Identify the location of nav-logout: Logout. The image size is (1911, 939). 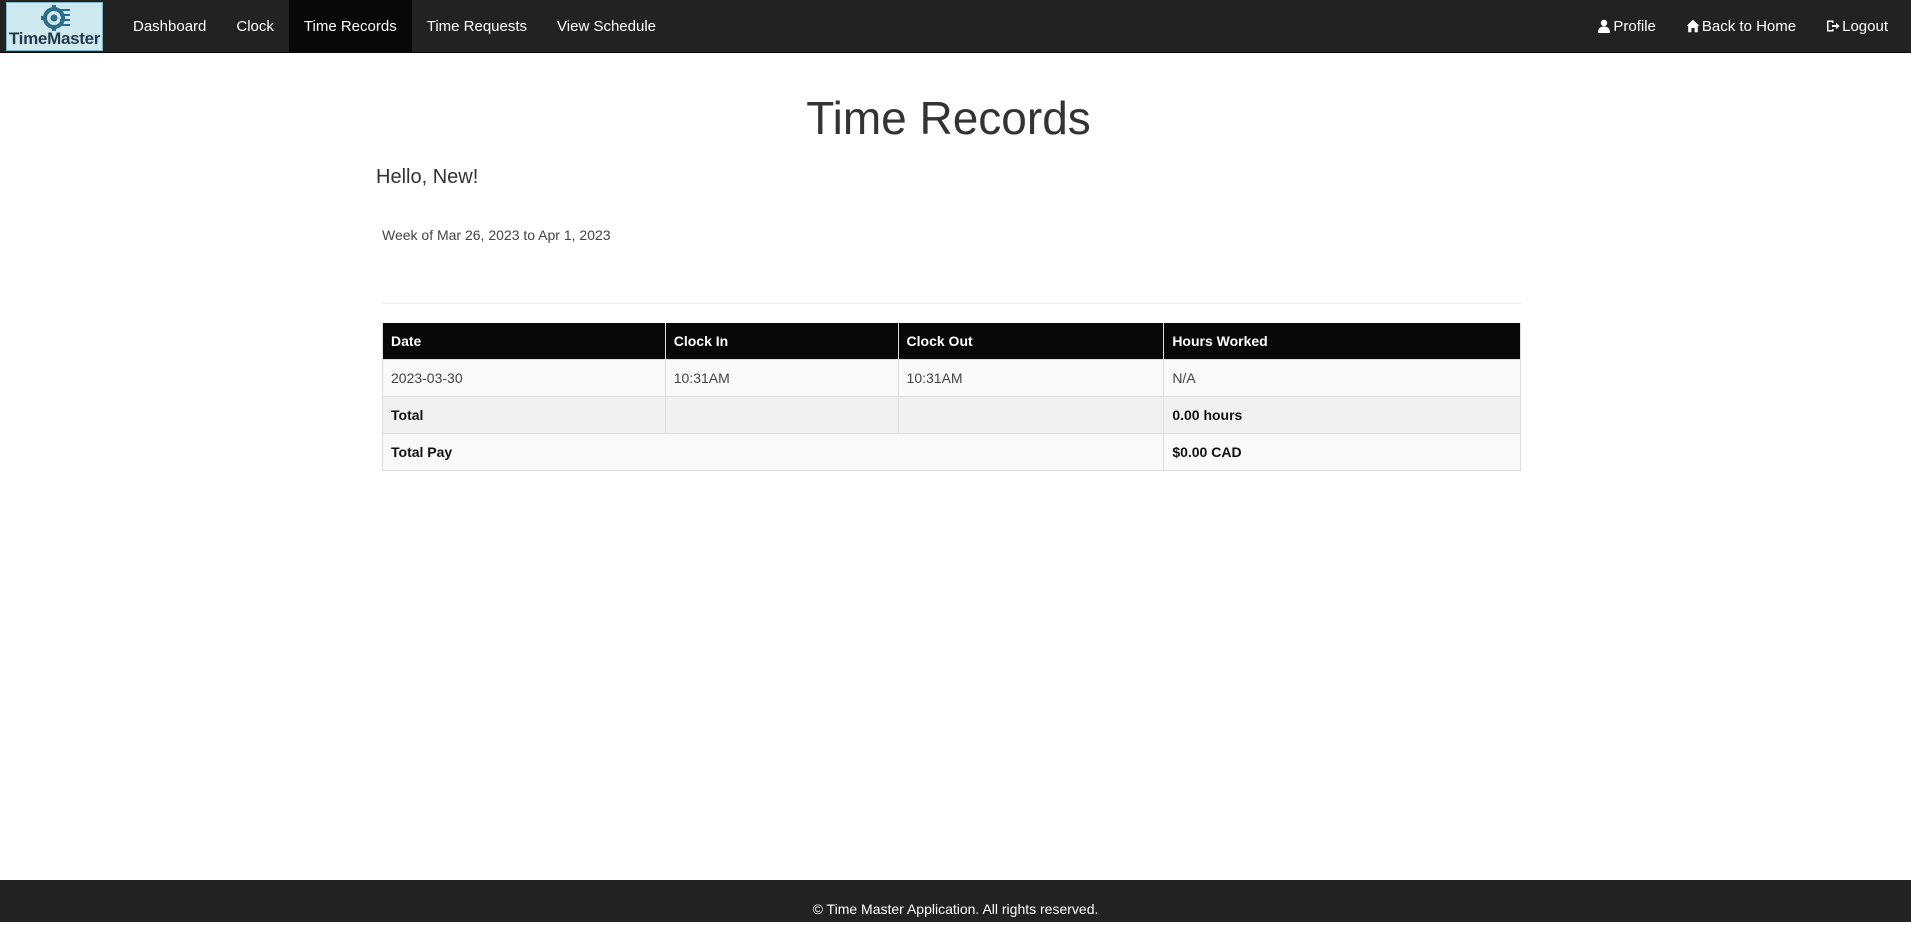
(1857, 26).